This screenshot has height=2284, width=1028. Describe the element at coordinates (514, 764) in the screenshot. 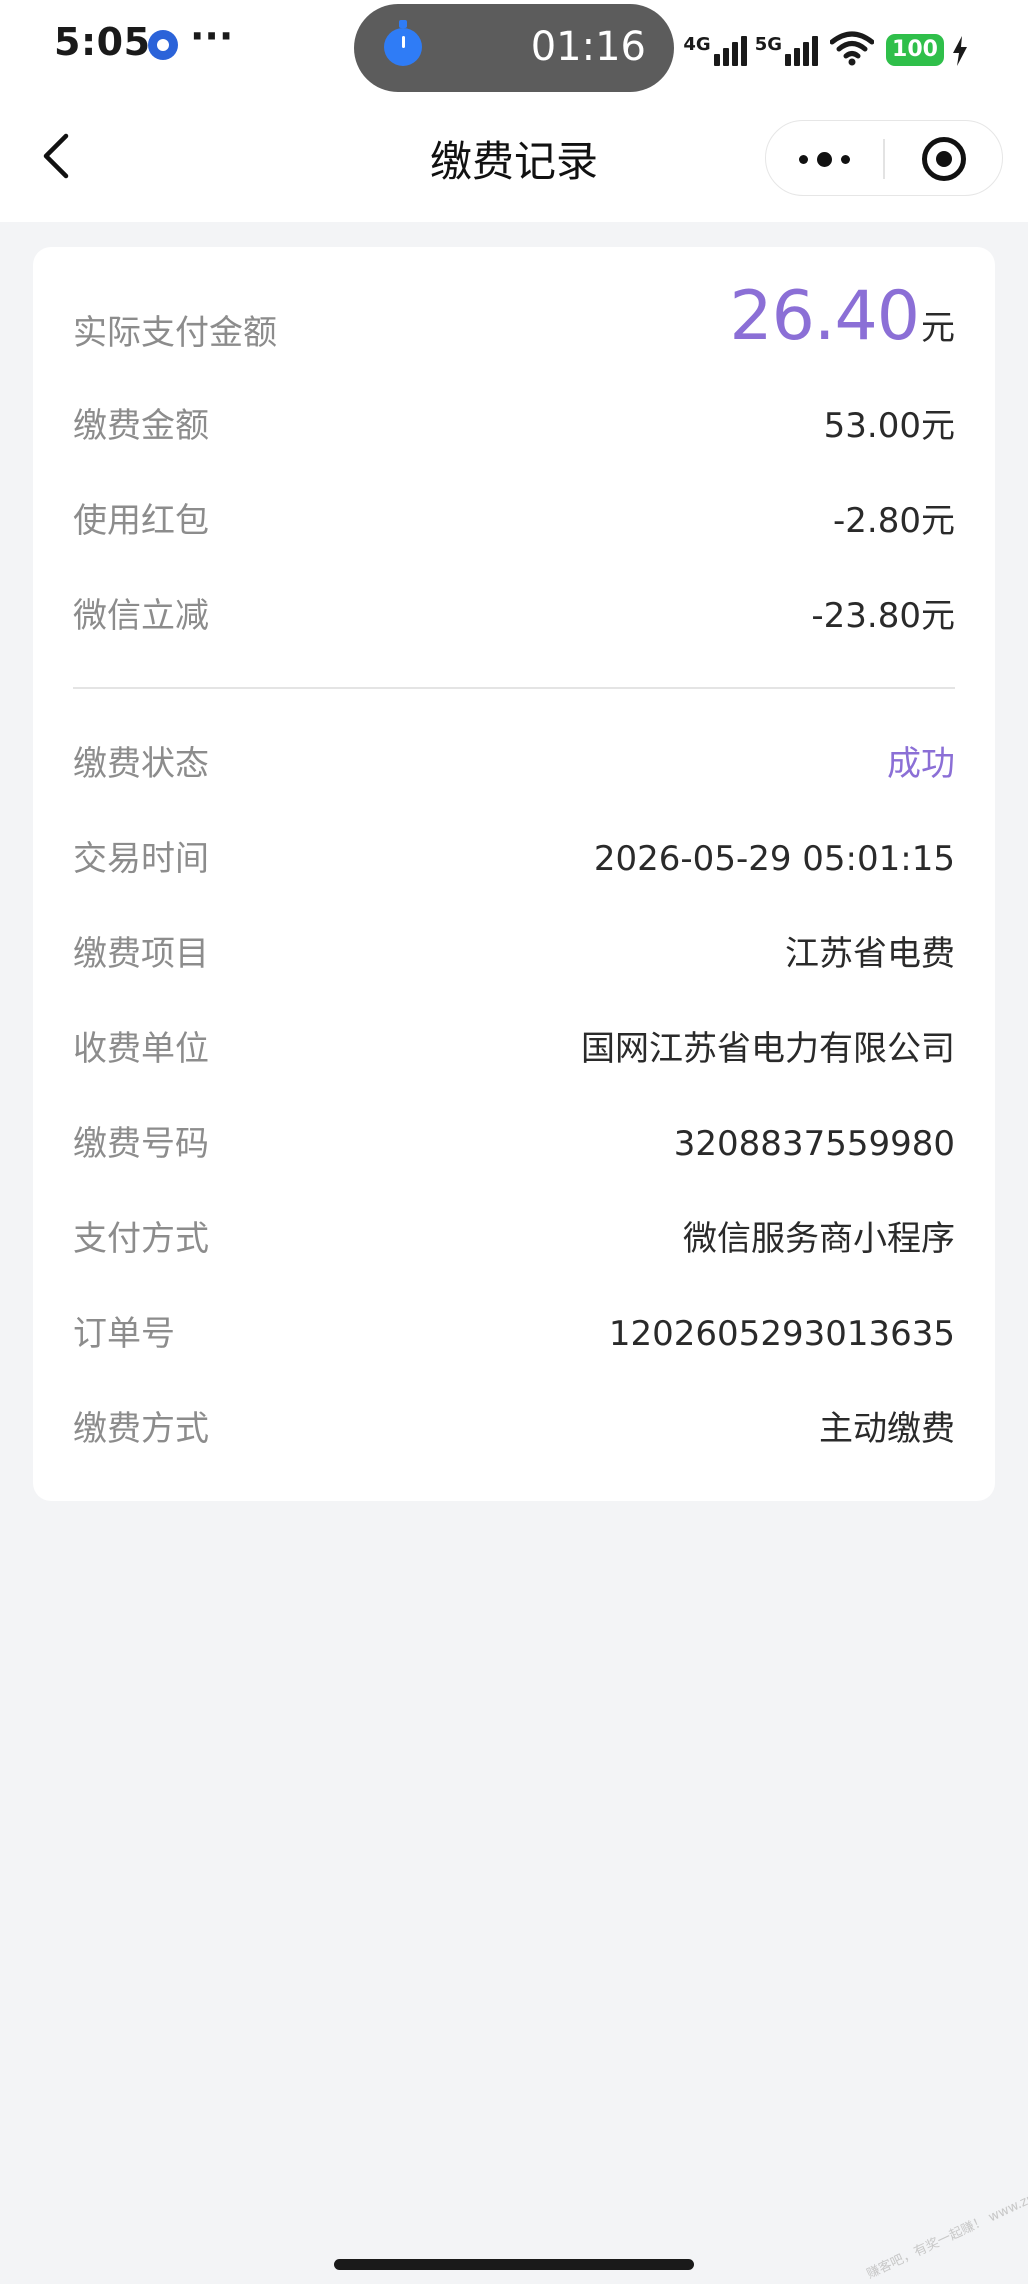

I see `detail-row-status: 缴费状态 成功` at that location.